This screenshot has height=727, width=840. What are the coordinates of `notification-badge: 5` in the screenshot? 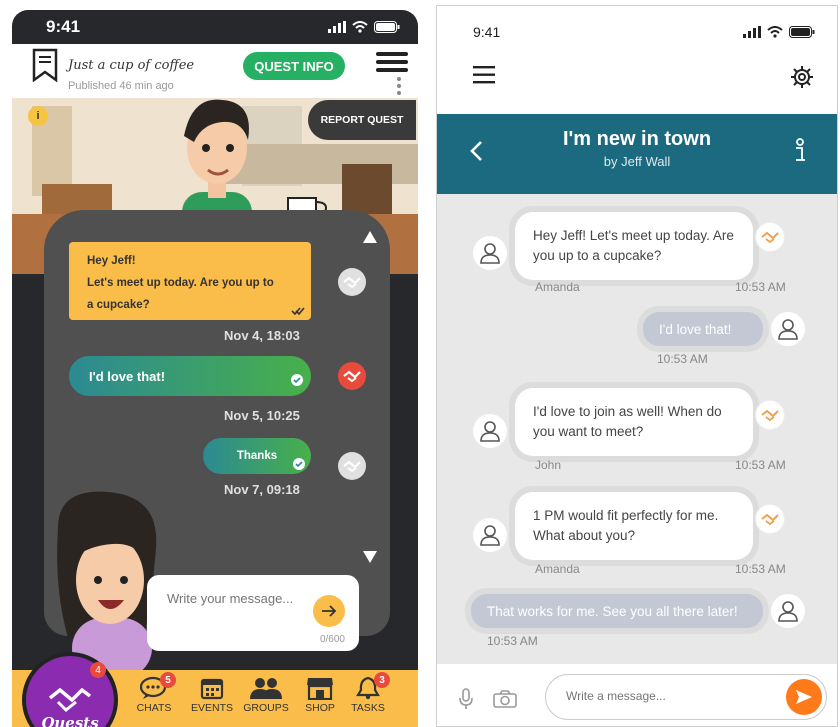 It's located at (168, 680).